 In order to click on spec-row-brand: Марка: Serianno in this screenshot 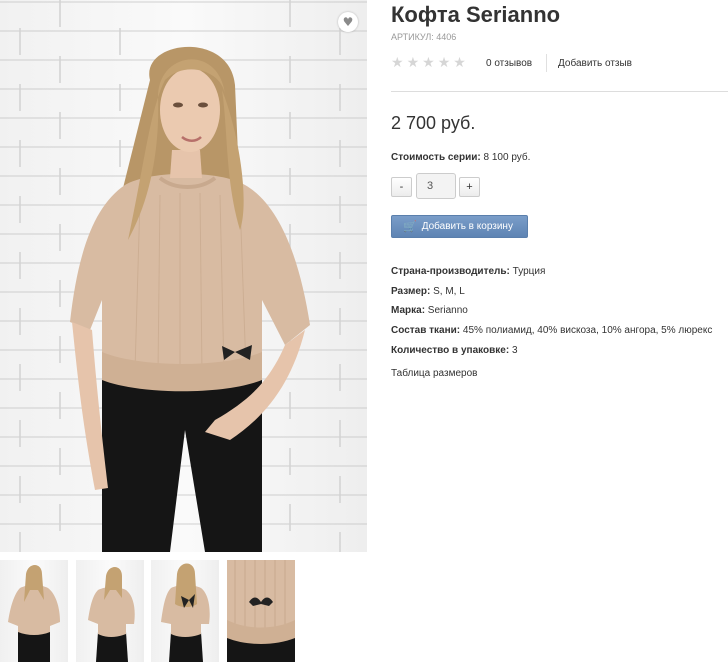, I will do `click(551, 311)`.